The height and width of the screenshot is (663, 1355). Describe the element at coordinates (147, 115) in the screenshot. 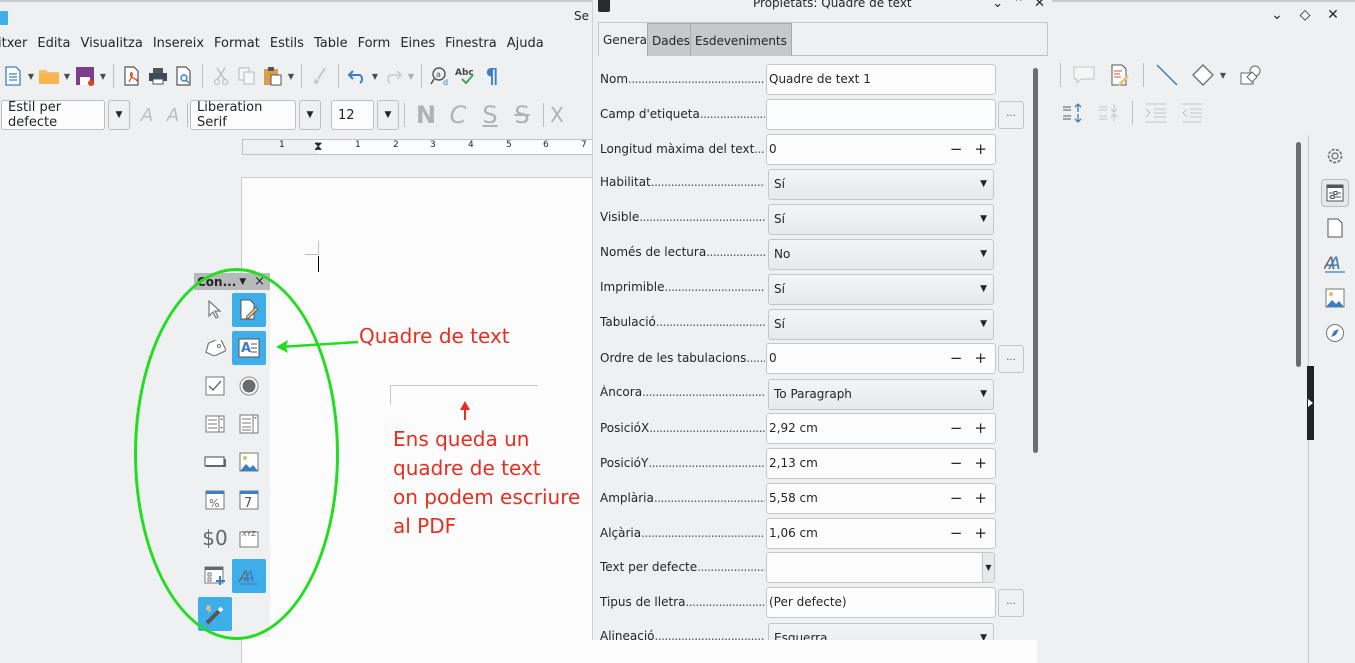

I see `update-style-button: A` at that location.